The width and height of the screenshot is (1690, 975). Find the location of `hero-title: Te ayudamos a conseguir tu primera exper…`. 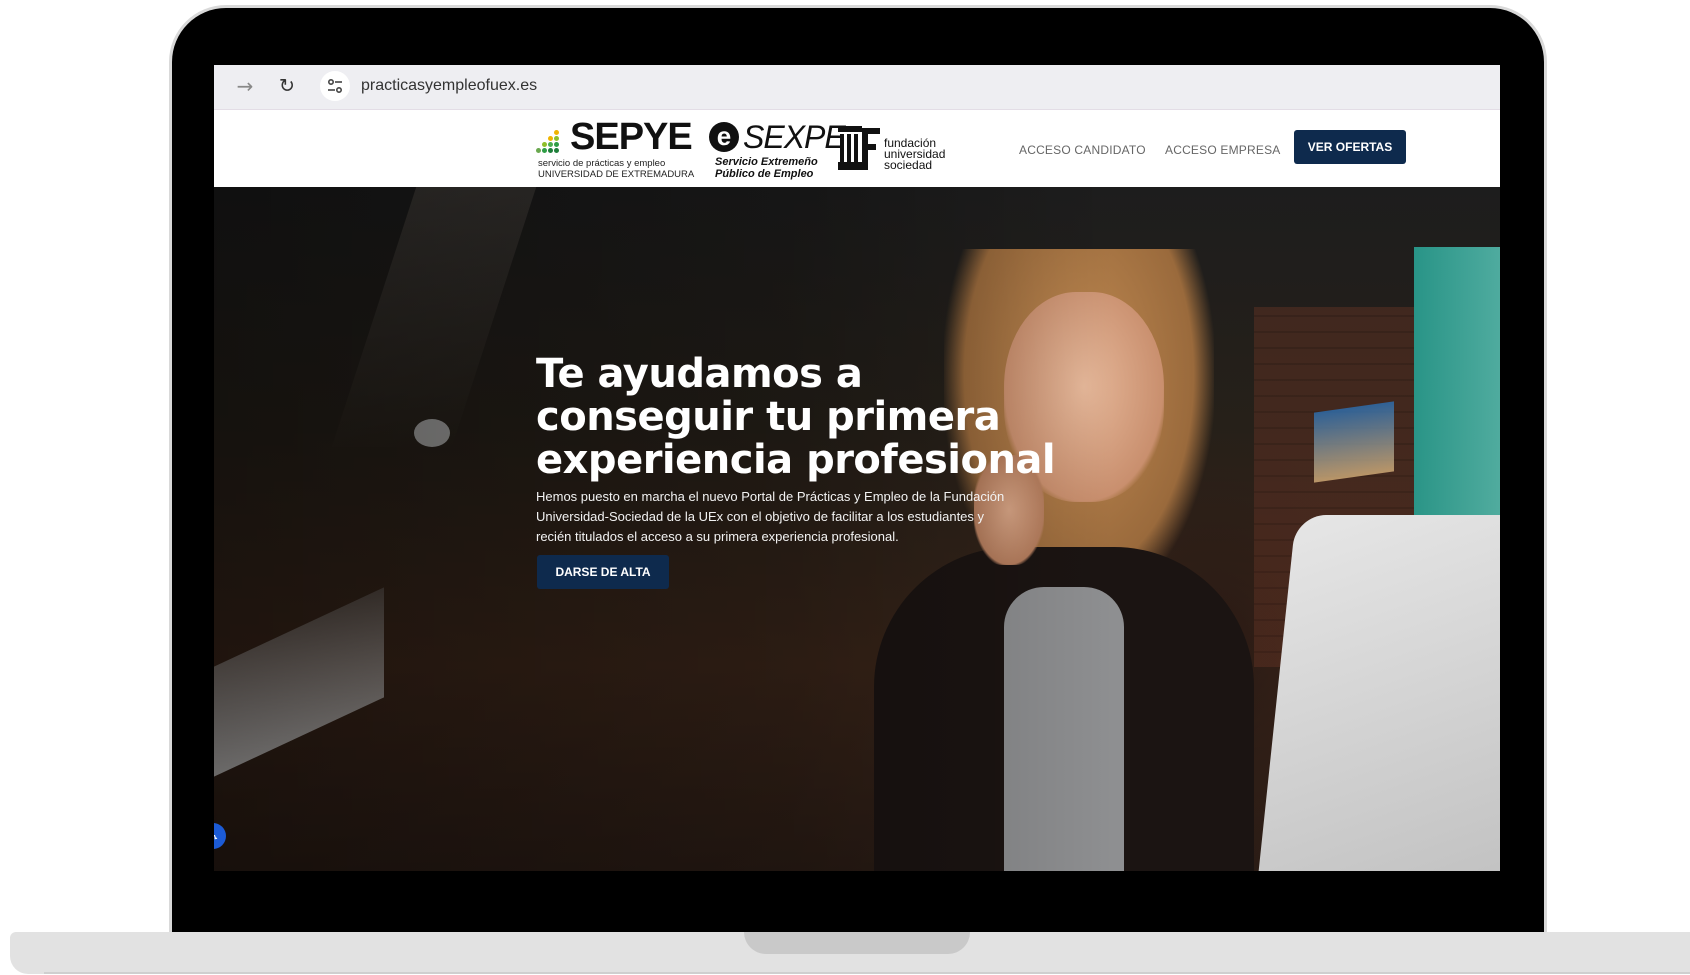

hero-title: Te ayudamos a conseguir tu primera exper… is located at coordinates (816, 417).